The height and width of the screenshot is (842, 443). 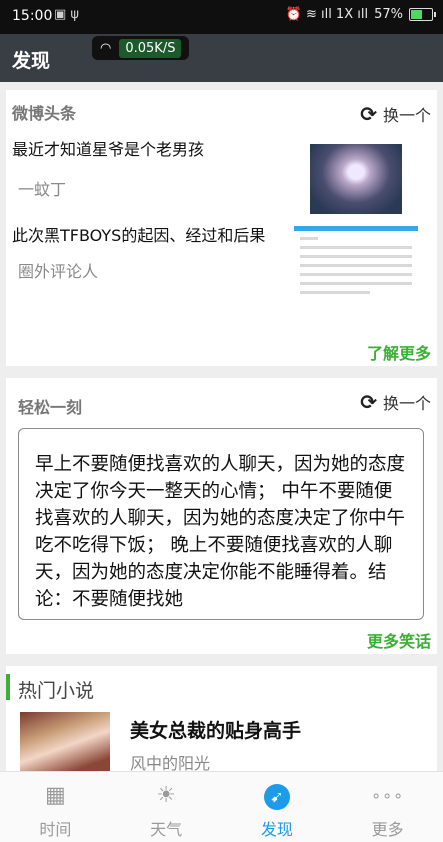 What do you see at coordinates (388, 795) in the screenshot?
I see `more-icon: ∘∘∘` at bounding box center [388, 795].